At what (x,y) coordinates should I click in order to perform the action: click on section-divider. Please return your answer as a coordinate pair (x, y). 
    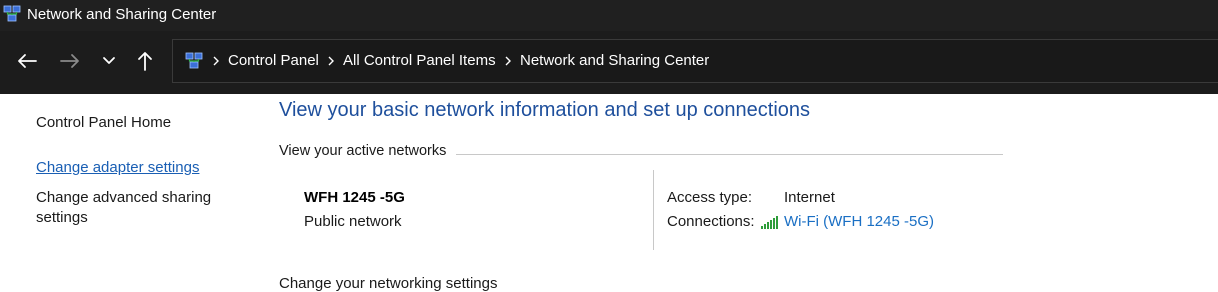
    Looking at the image, I should click on (729, 154).